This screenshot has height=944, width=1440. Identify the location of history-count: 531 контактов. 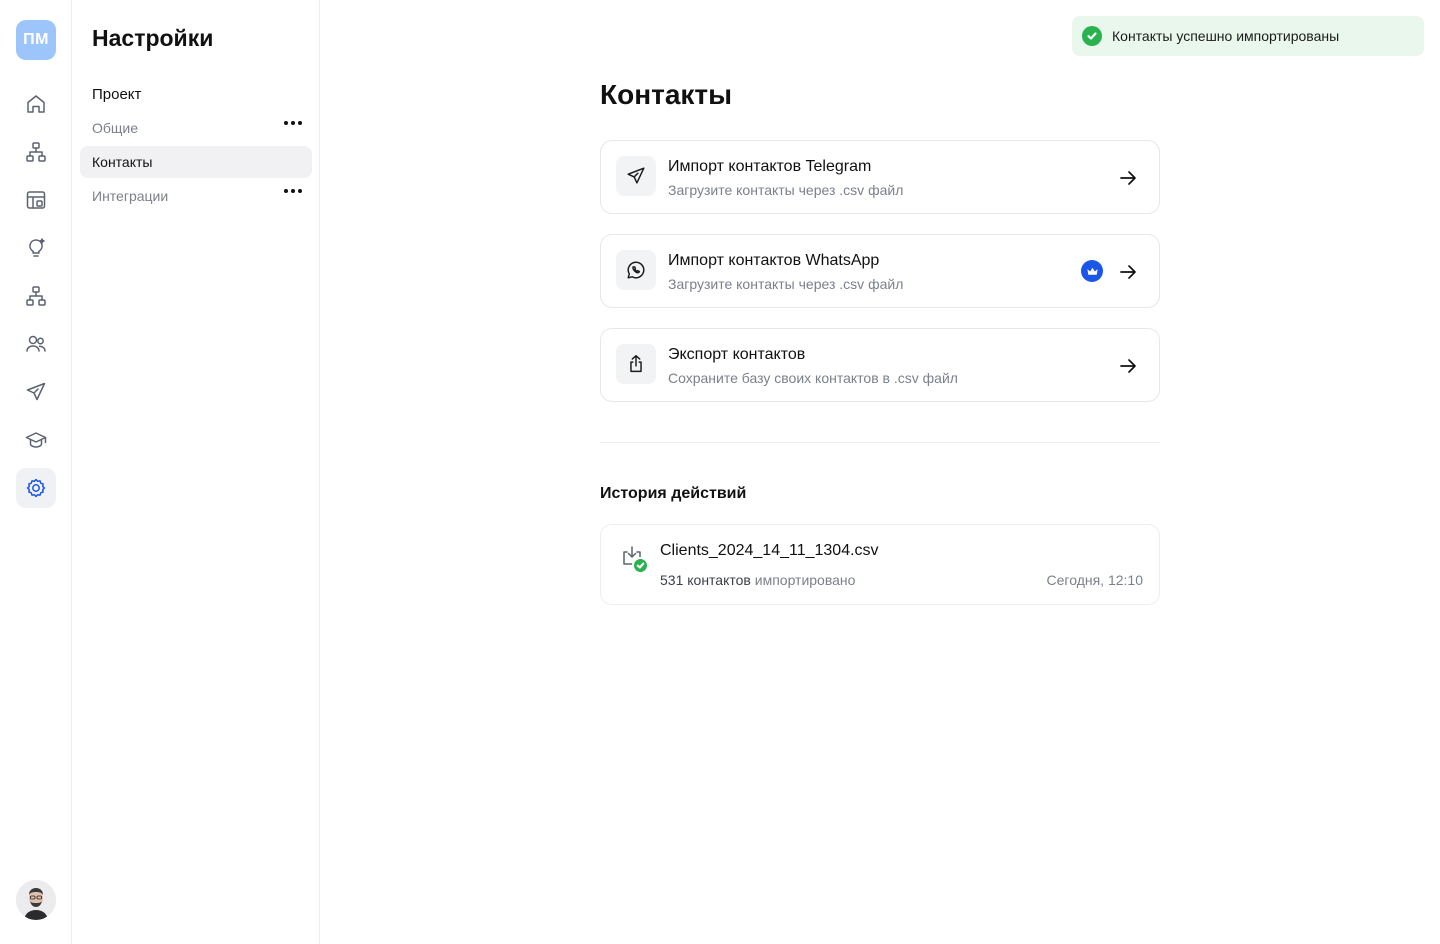
(705, 580).